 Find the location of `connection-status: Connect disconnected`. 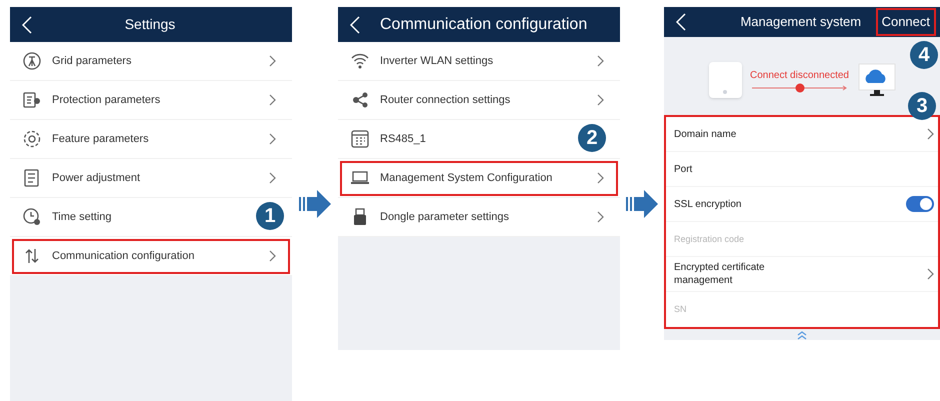

connection-status: Connect disconnected is located at coordinates (799, 75).